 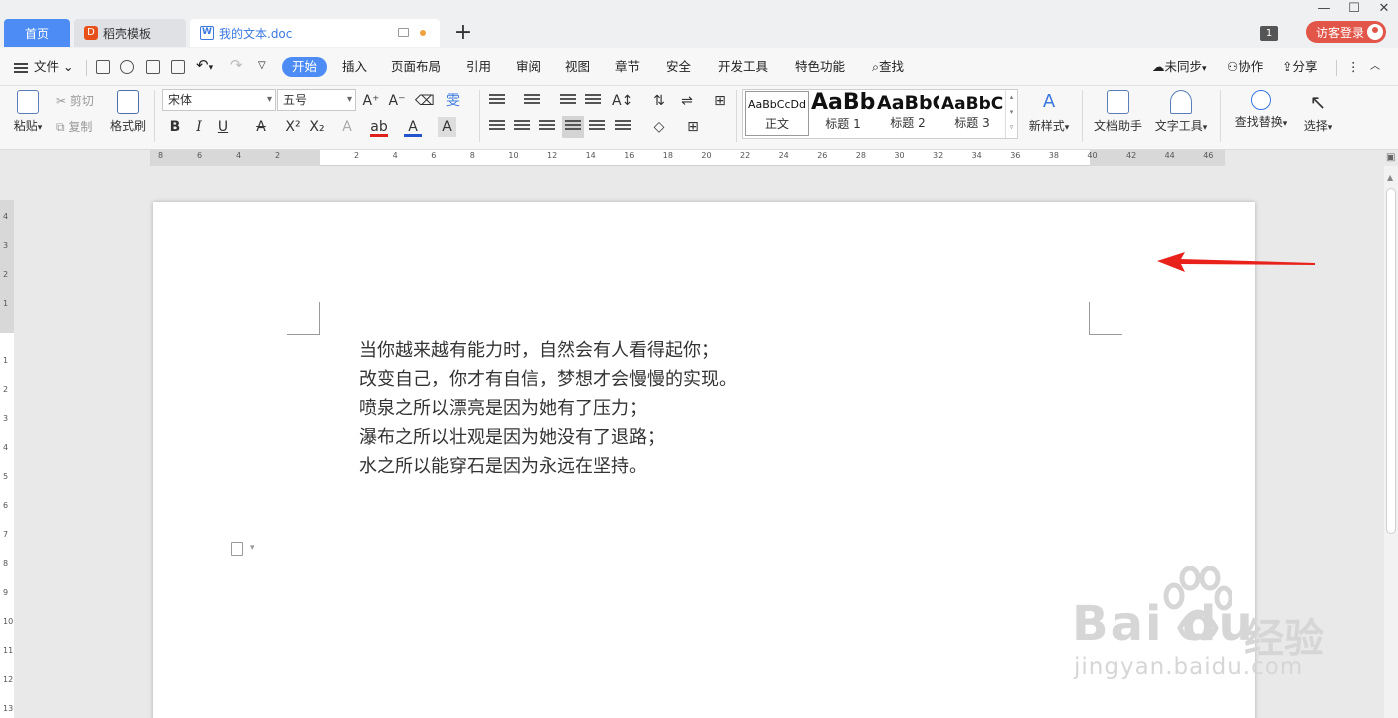 What do you see at coordinates (128, 112) in the screenshot?
I see `format-painter-button: 格式刷` at bounding box center [128, 112].